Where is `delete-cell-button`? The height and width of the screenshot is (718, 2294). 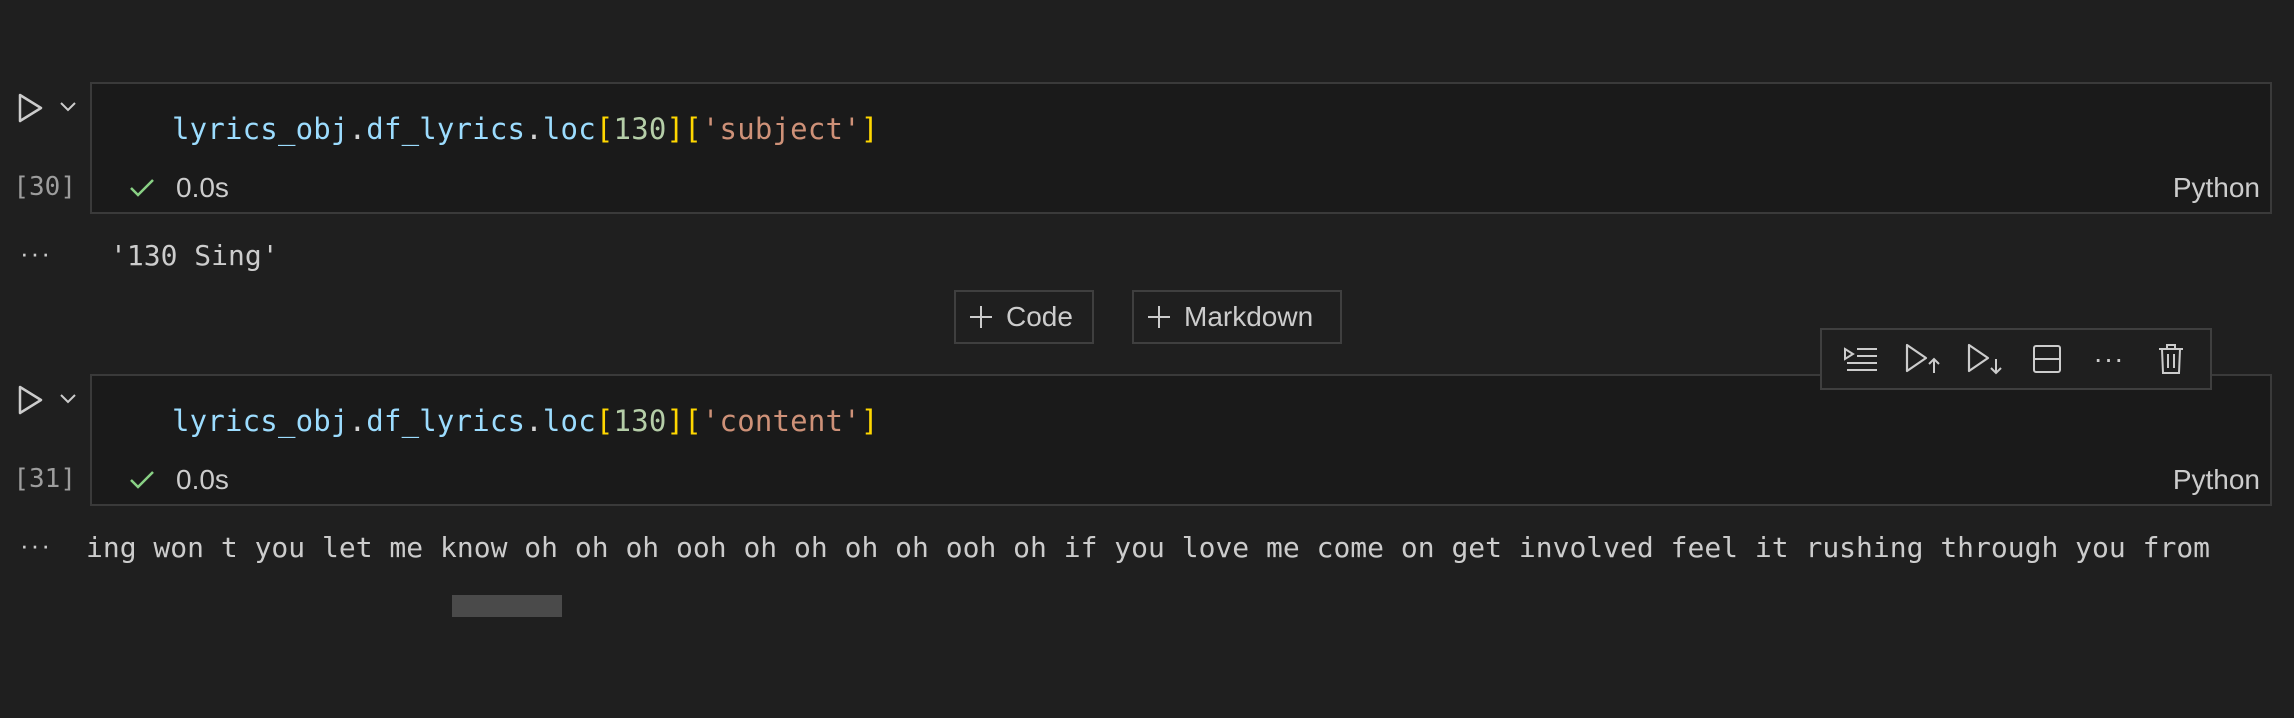 delete-cell-button is located at coordinates (2171, 359).